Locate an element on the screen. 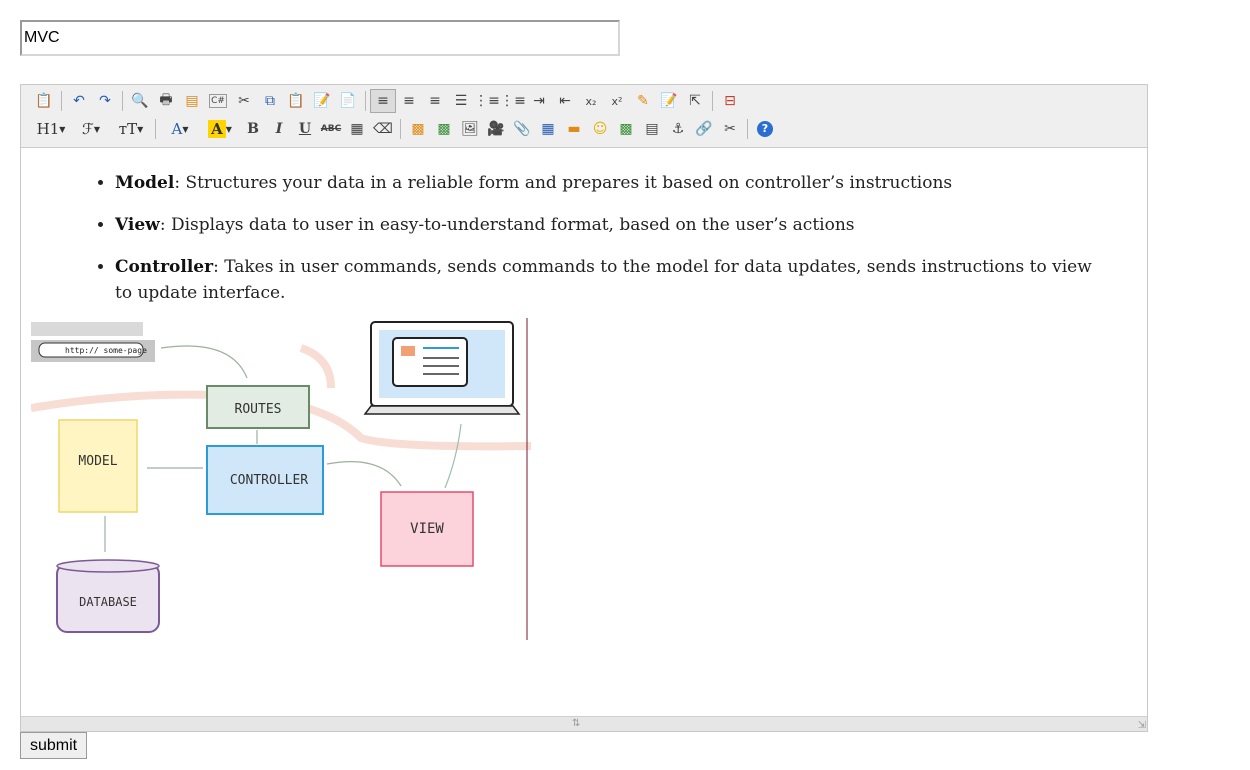  paste-icon: 📋 is located at coordinates (296, 101).